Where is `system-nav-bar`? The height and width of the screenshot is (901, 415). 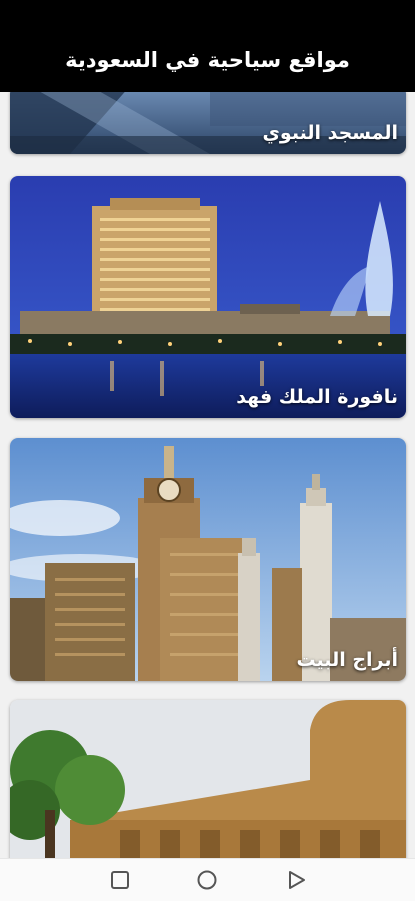 system-nav-bar is located at coordinates (207, 879).